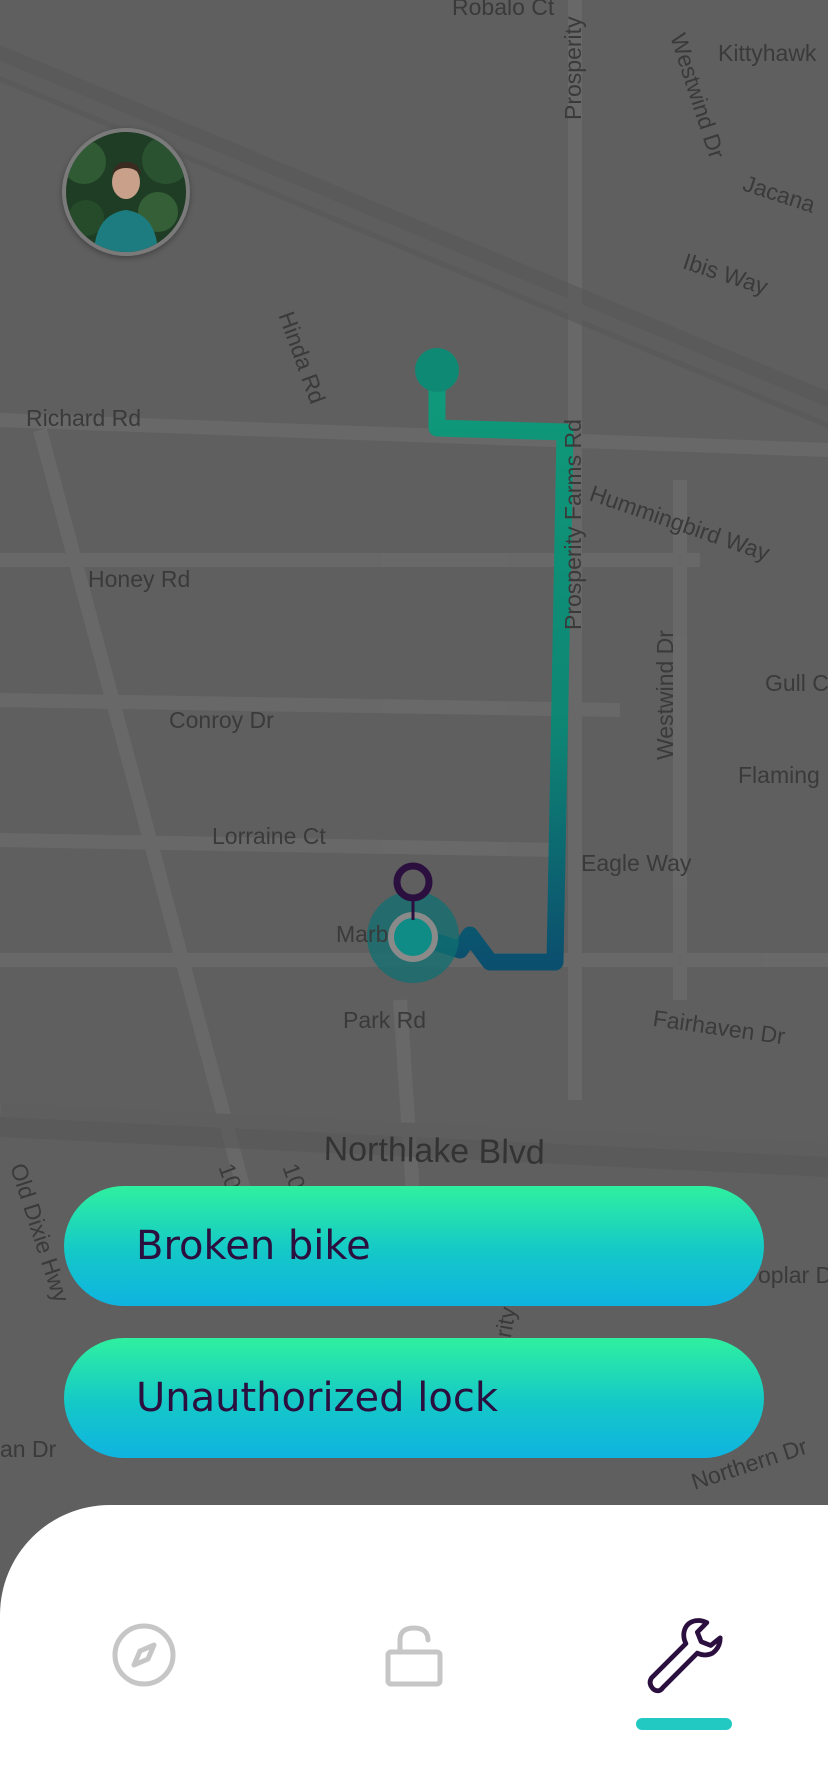 The height and width of the screenshot is (1792, 828). I want to click on compass-icon, so click(144, 1655).